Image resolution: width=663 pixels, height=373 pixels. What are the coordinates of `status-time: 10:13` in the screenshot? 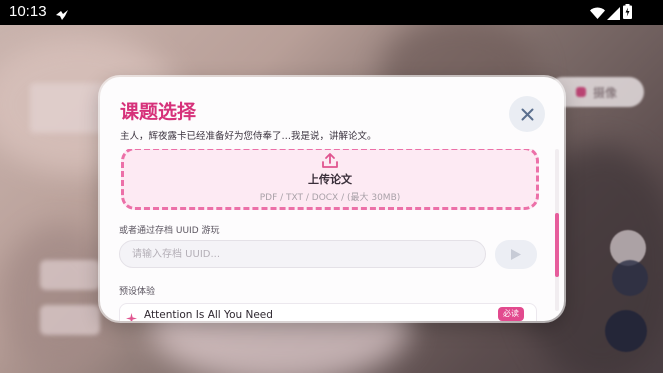 It's located at (28, 11).